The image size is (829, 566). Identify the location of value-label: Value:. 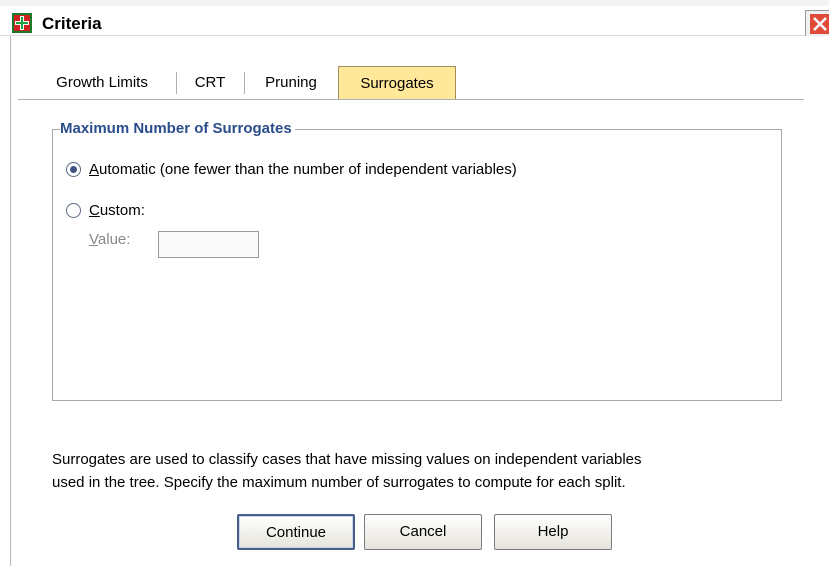
(110, 239).